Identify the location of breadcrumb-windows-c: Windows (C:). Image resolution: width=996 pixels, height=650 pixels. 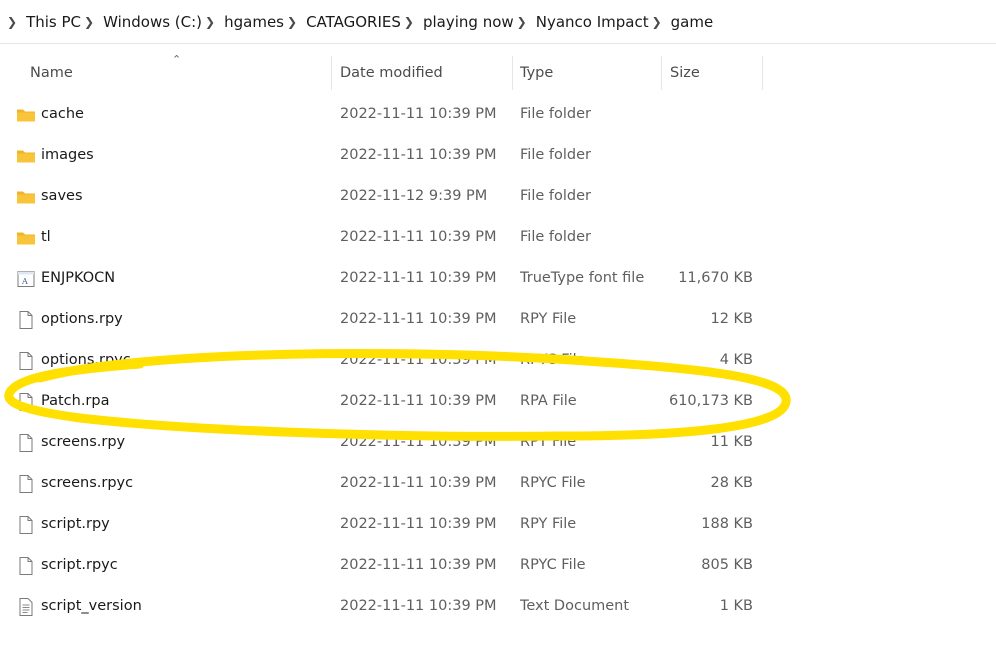
(152, 22).